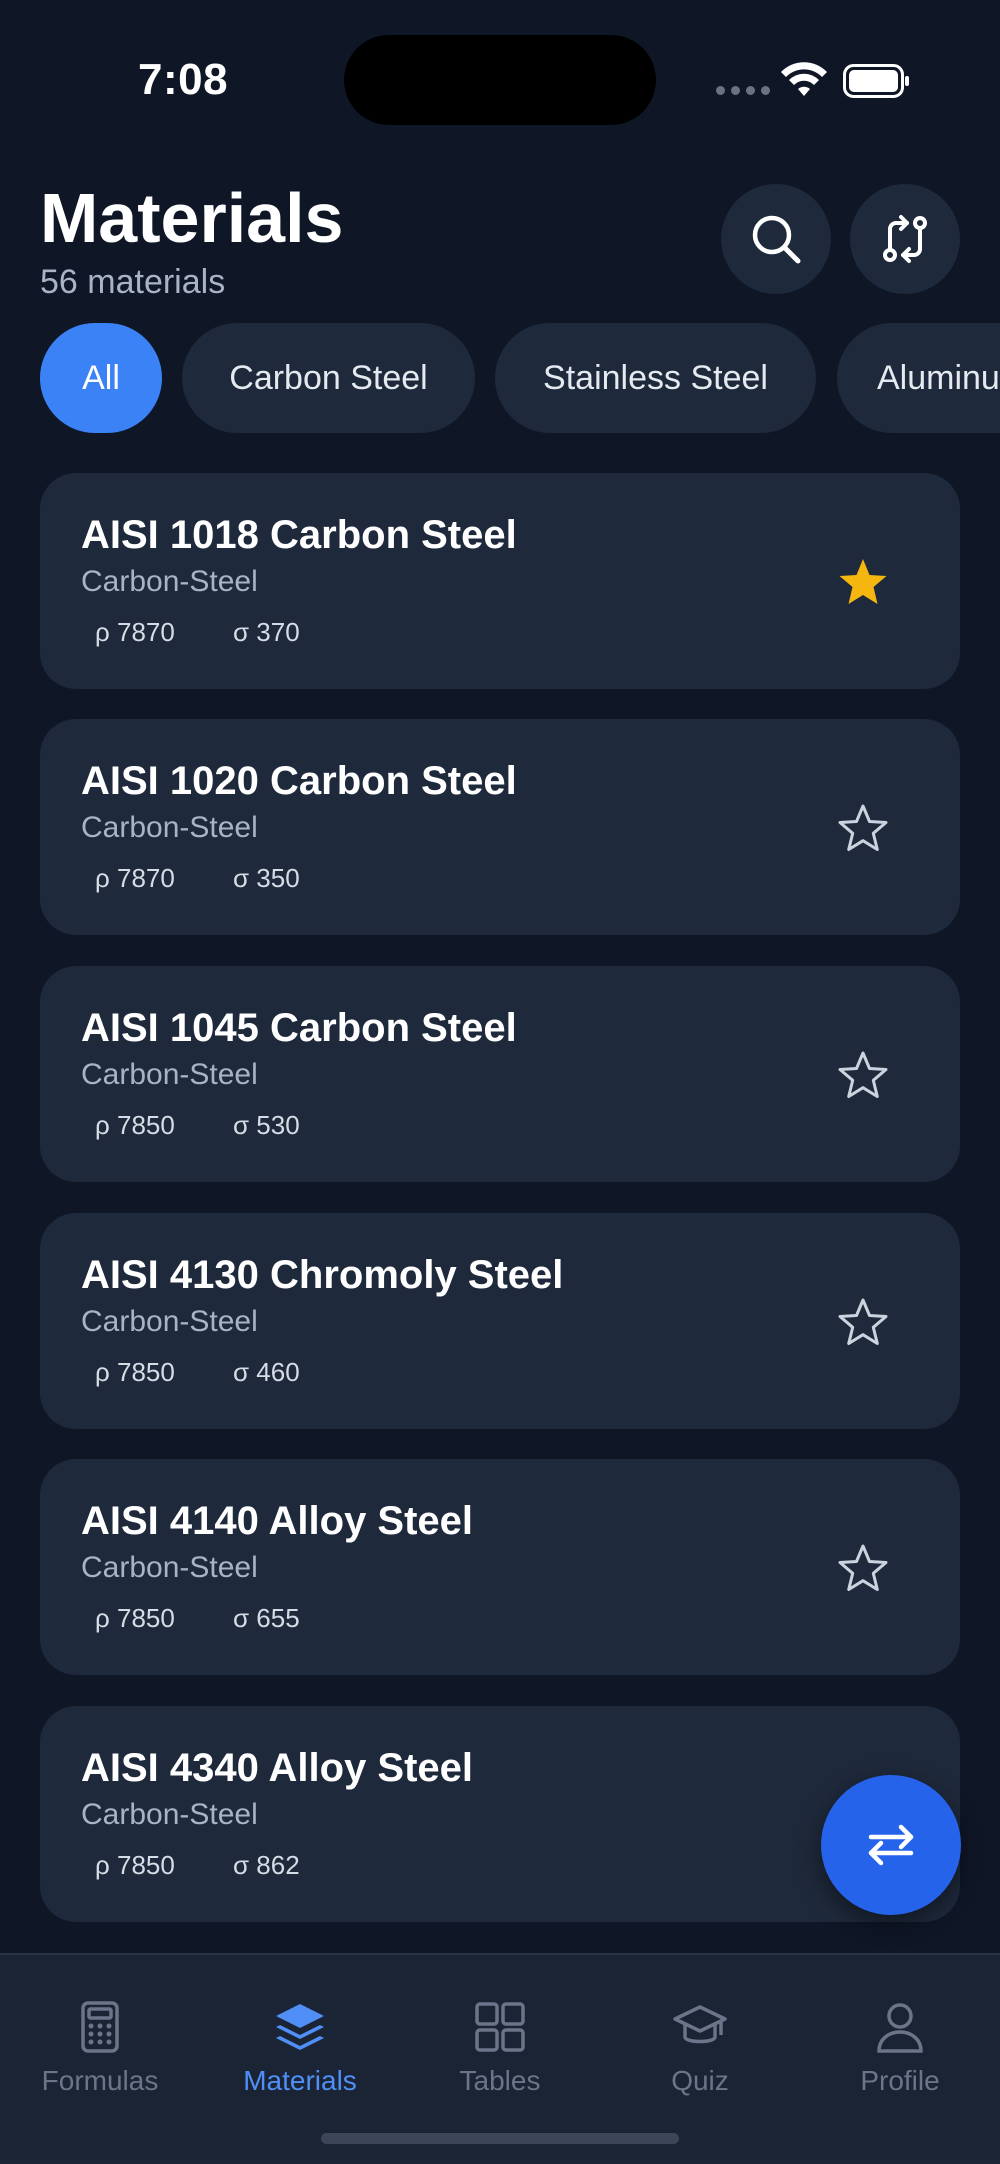  Describe the element at coordinates (500, 2138) in the screenshot. I see `home-indicator` at that location.